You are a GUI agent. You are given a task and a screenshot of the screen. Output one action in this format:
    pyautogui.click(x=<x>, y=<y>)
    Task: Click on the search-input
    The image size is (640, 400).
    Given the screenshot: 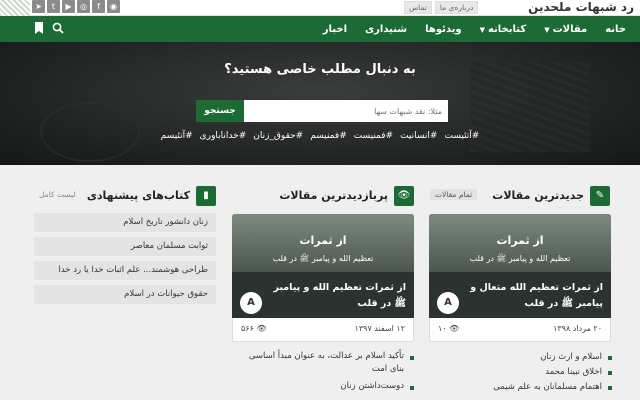 What is the action you would take?
    pyautogui.click(x=346, y=111)
    